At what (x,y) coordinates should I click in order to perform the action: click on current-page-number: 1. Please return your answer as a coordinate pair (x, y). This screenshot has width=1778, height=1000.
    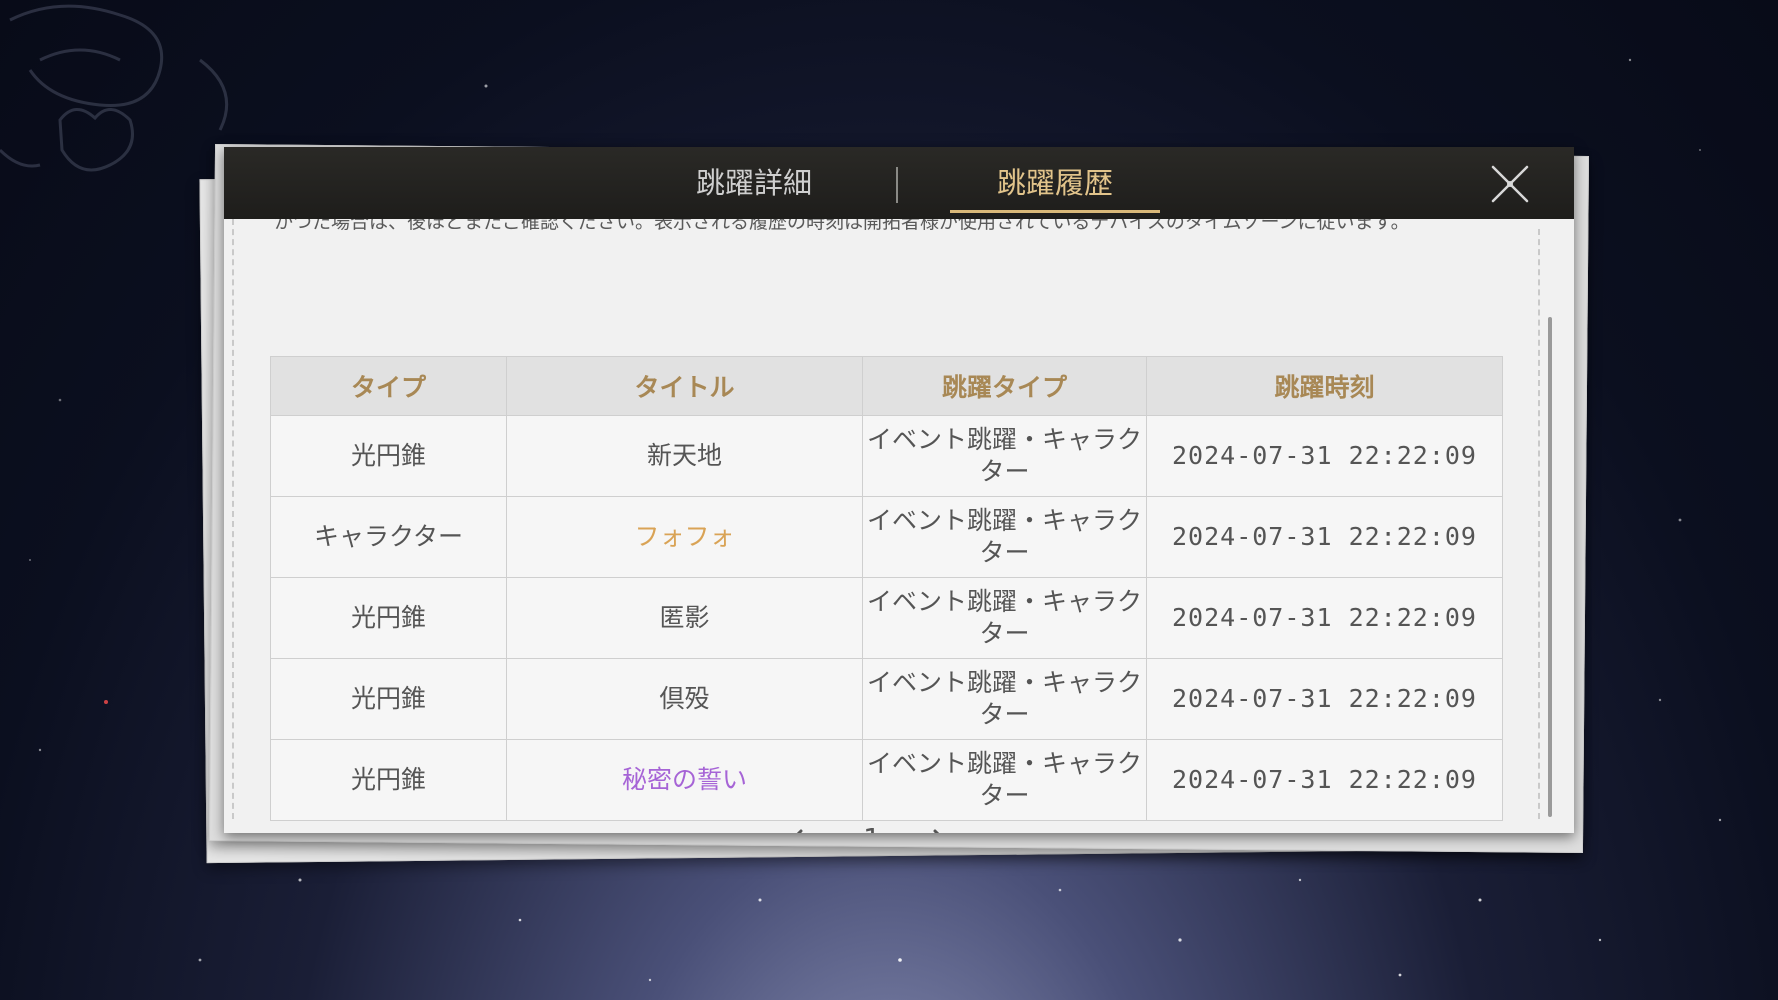
    Looking at the image, I should click on (872, 826).